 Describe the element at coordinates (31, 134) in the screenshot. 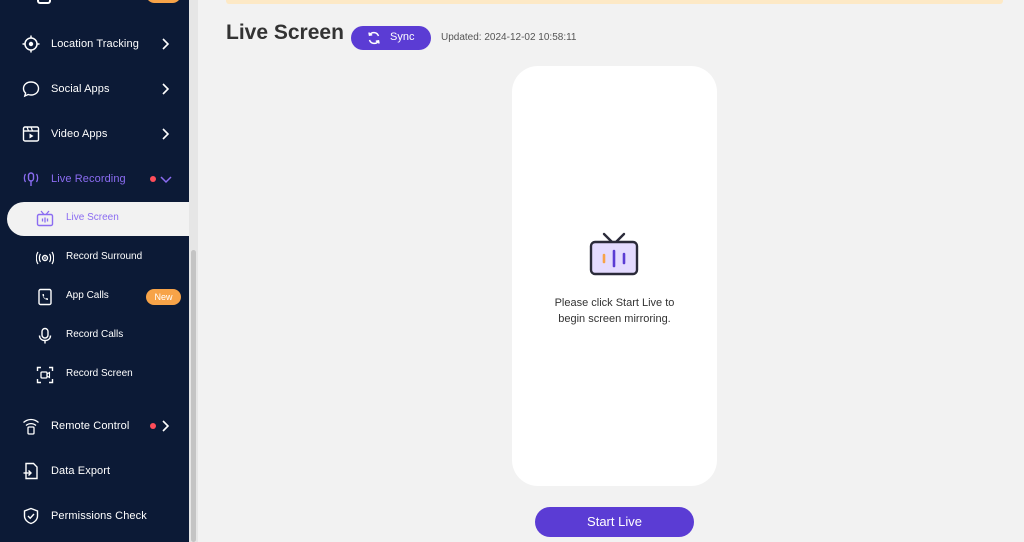

I see `video-clapper-icon` at that location.